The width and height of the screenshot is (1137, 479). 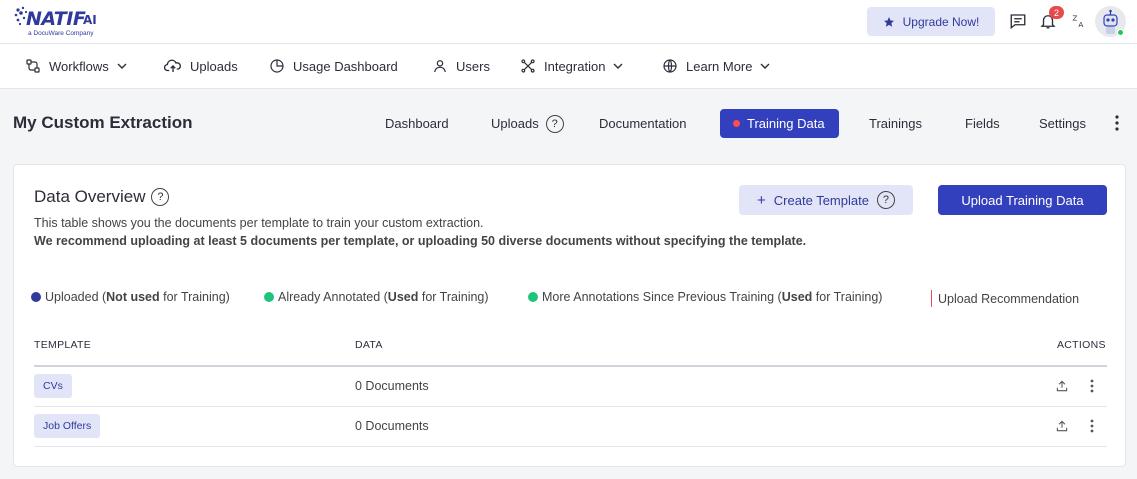 I want to click on tab-trainings: Trainings, so click(x=895, y=123).